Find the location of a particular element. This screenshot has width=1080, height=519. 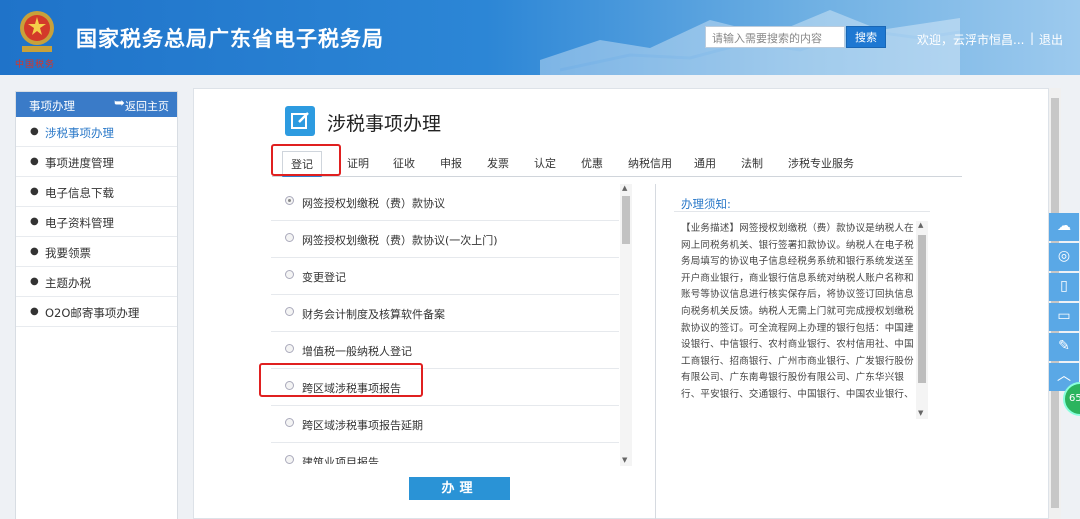

sidebar-item-o2o: ● O2O邮寄事项办理 is located at coordinates (96, 312).